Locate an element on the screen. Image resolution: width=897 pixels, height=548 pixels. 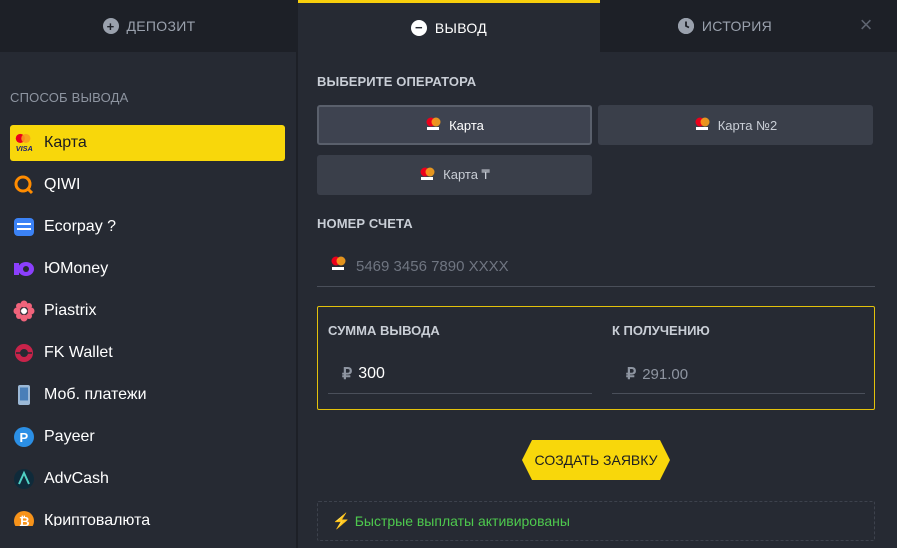
operator-option-label: Карта is located at coordinates (466, 125).